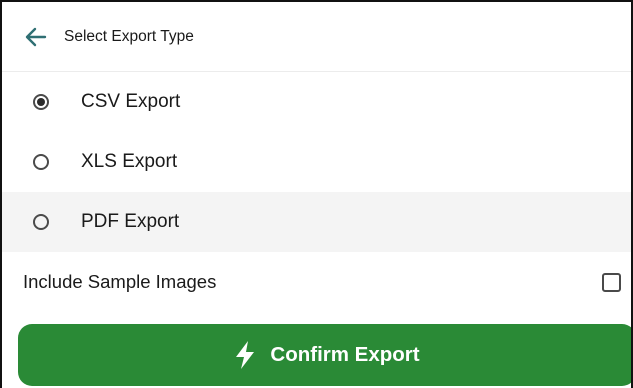 The width and height of the screenshot is (633, 388). I want to click on radio-button-xls, so click(41, 162).